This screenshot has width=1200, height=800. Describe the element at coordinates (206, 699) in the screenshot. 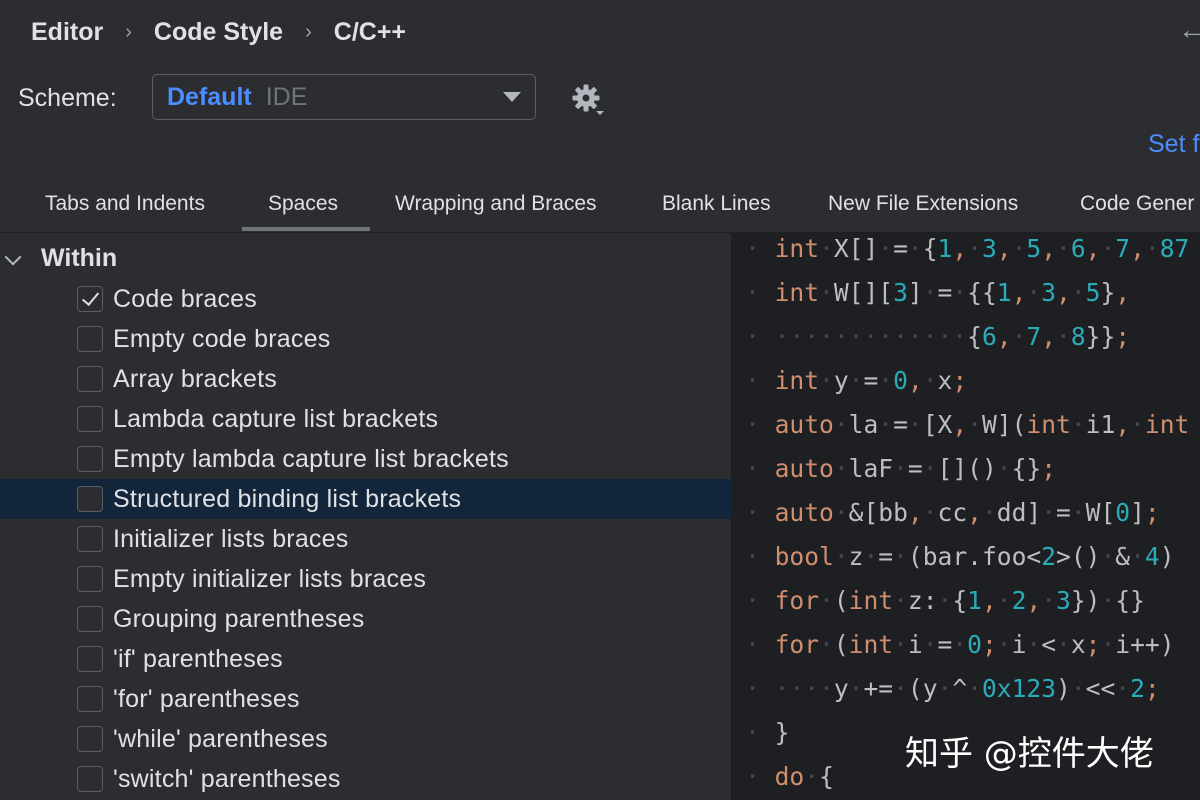

I see `option-label: 'for' parentheses` at that location.